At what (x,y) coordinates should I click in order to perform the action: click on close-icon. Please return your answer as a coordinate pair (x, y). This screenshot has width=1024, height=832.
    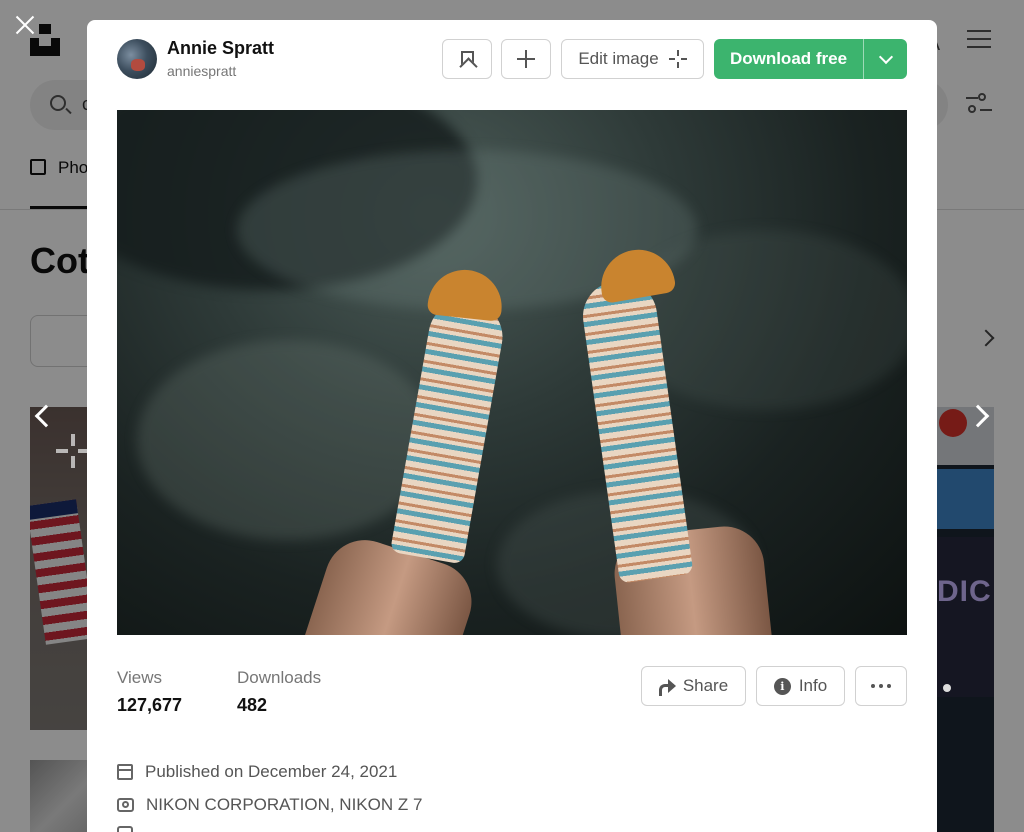
    Looking at the image, I should click on (25, 25).